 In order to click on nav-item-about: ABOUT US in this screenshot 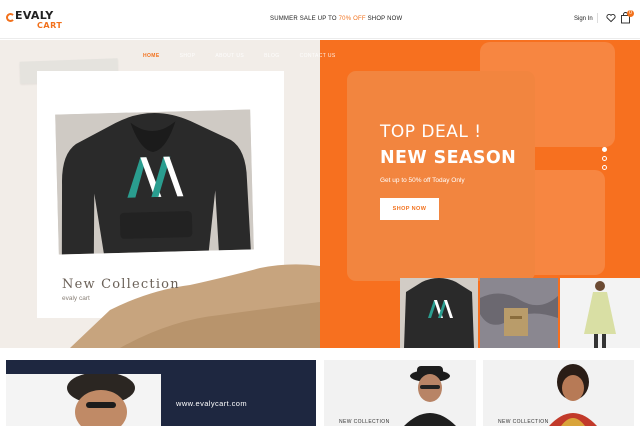, I will do `click(229, 56)`.